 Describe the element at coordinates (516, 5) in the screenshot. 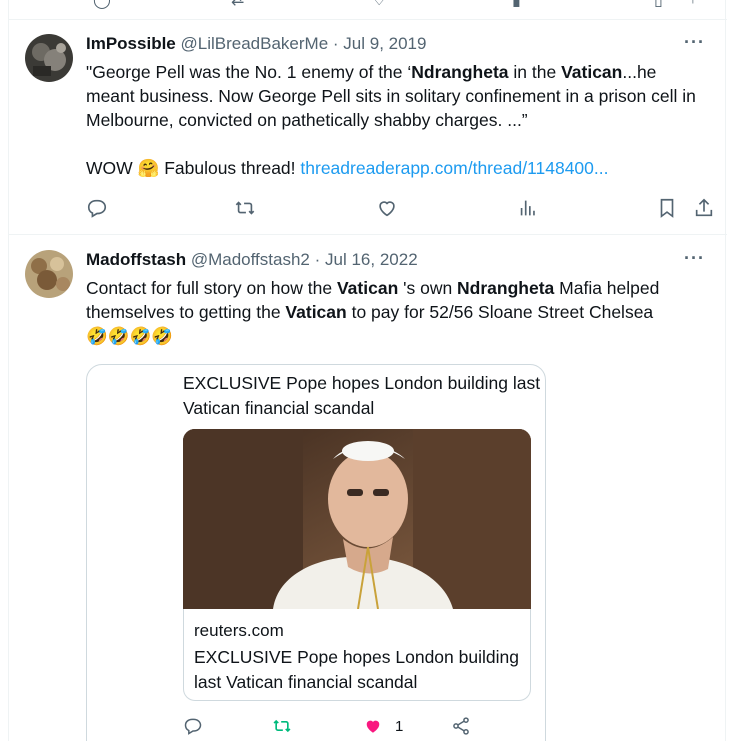

I see `views-icon: ▮` at that location.